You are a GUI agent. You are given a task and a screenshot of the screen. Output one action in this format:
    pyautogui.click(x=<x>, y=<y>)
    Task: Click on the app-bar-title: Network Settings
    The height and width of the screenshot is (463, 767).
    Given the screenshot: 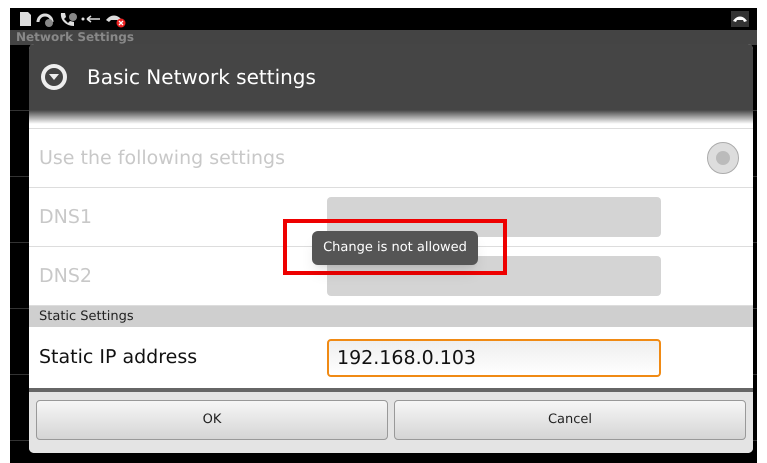 What is the action you would take?
    pyautogui.click(x=75, y=37)
    